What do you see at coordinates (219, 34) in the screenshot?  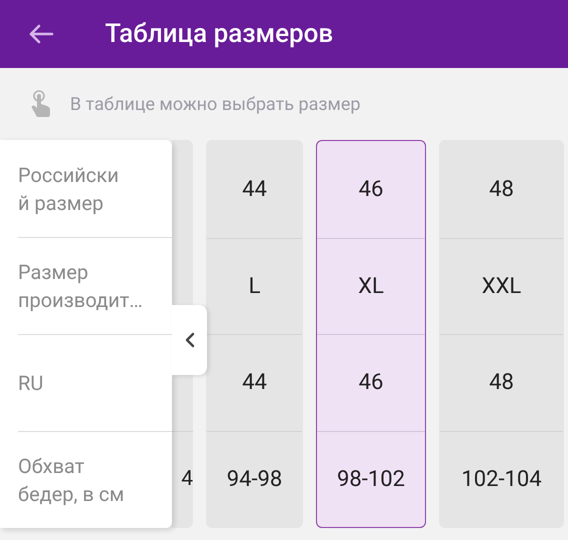 I see `page-title: Таблица размеров` at bounding box center [219, 34].